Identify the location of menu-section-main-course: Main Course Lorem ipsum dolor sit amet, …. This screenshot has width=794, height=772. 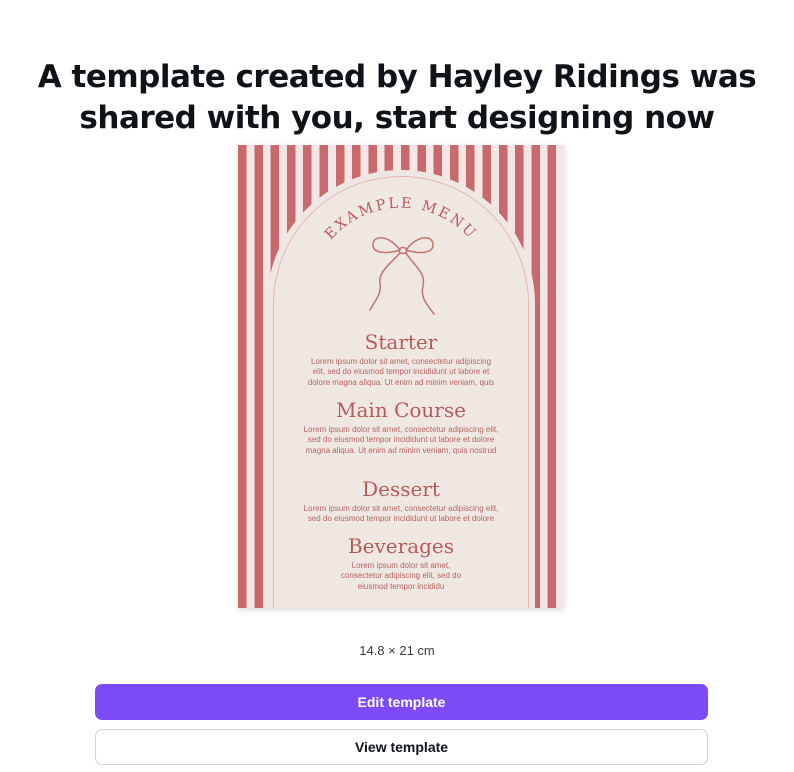
(401, 427).